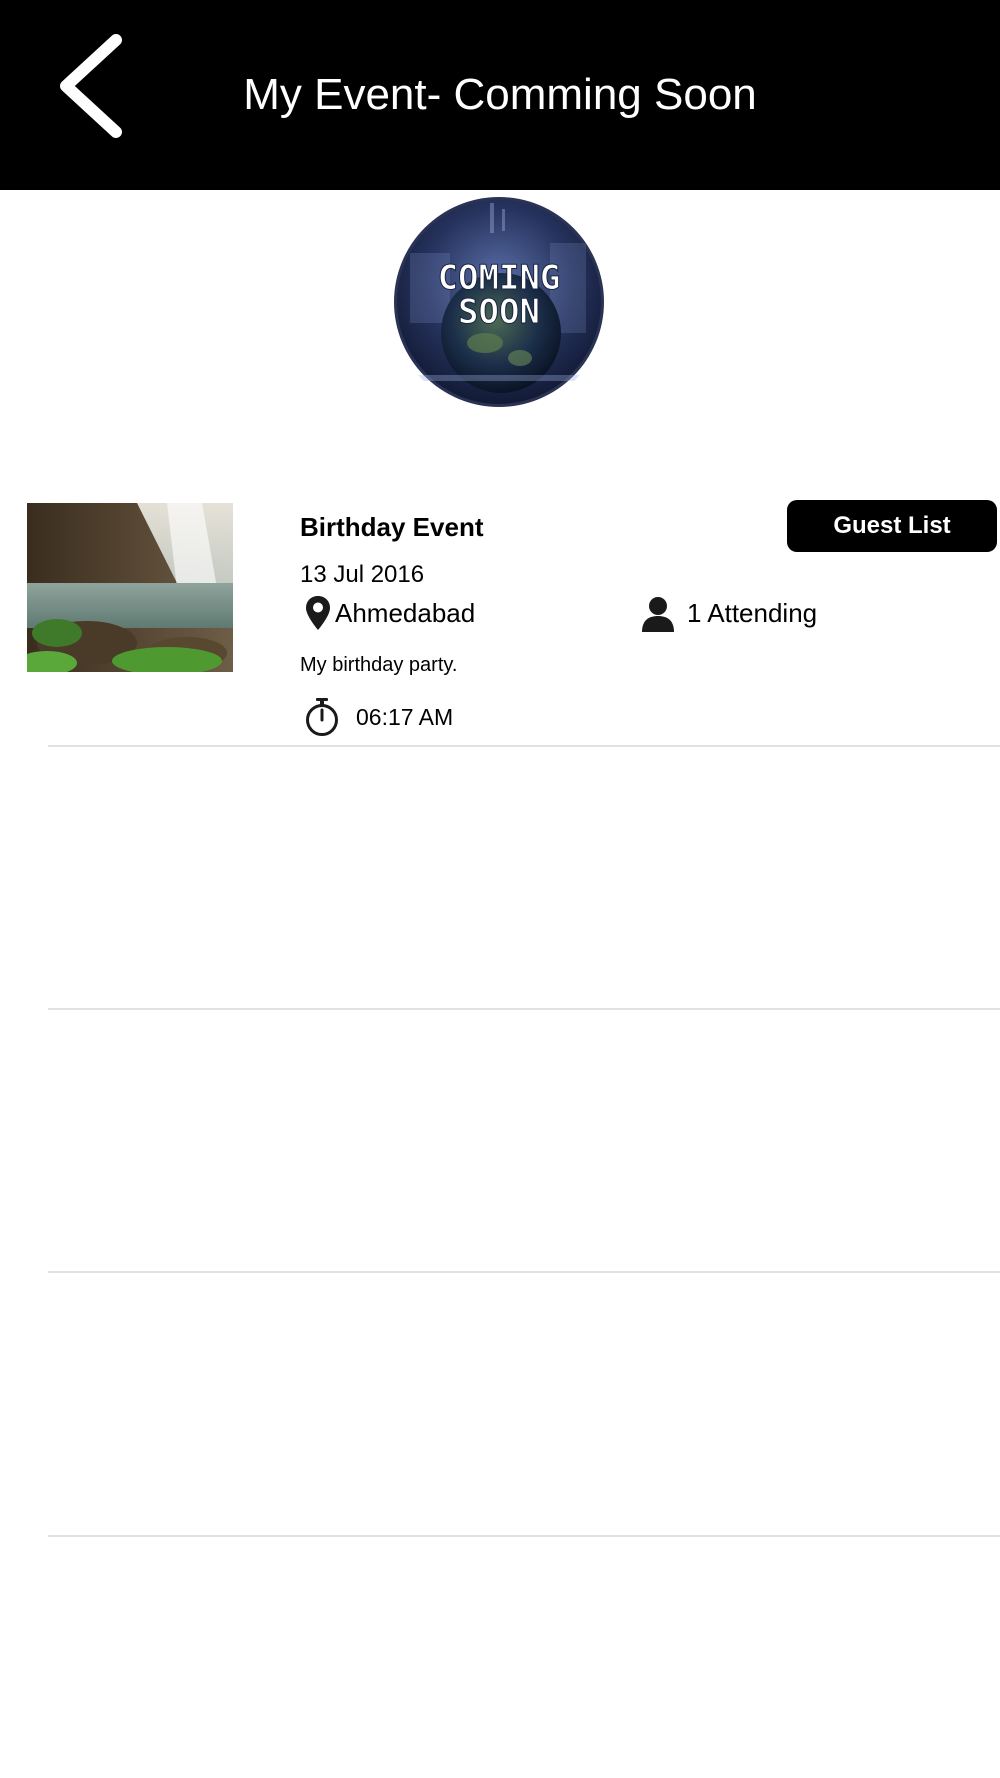 The width and height of the screenshot is (1000, 1778). Describe the element at coordinates (405, 613) in the screenshot. I see `event-location: Ahmedabad` at that location.